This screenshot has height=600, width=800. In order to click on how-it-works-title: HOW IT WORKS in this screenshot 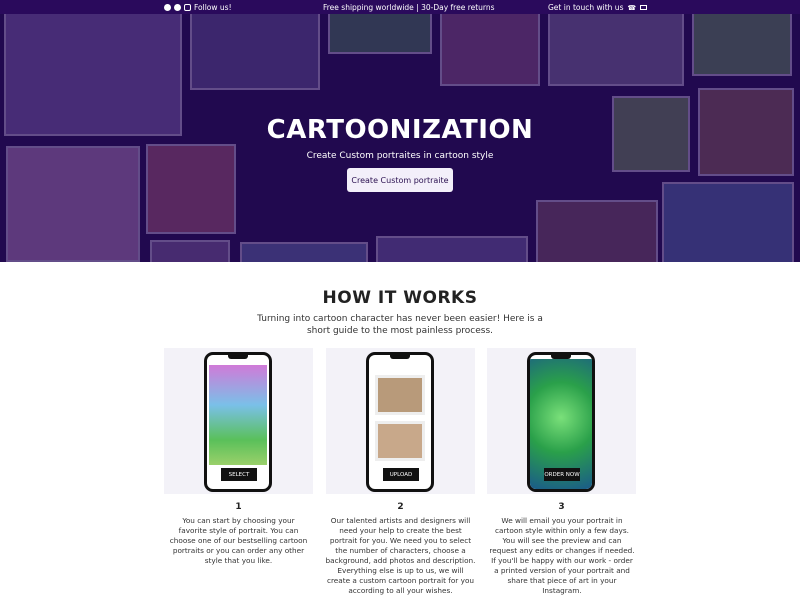, I will do `click(400, 298)`.